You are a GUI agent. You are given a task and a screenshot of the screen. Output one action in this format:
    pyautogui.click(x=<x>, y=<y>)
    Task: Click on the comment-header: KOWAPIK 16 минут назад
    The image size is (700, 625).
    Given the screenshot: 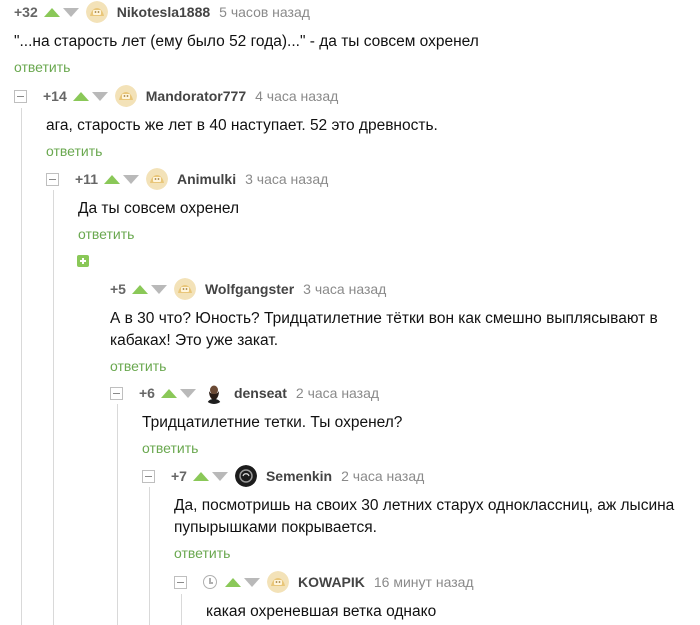 What is the action you would take?
    pyautogui.click(x=434, y=582)
    